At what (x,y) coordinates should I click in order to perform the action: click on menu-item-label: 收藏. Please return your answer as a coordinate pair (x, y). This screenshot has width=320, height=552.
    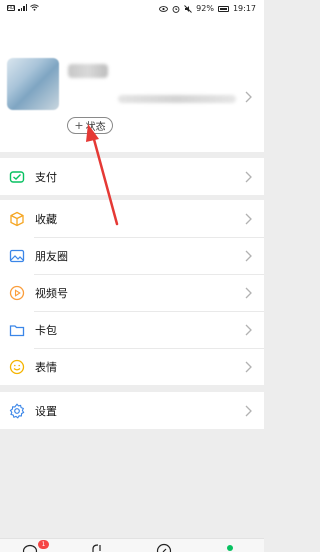
    Looking at the image, I should click on (46, 219).